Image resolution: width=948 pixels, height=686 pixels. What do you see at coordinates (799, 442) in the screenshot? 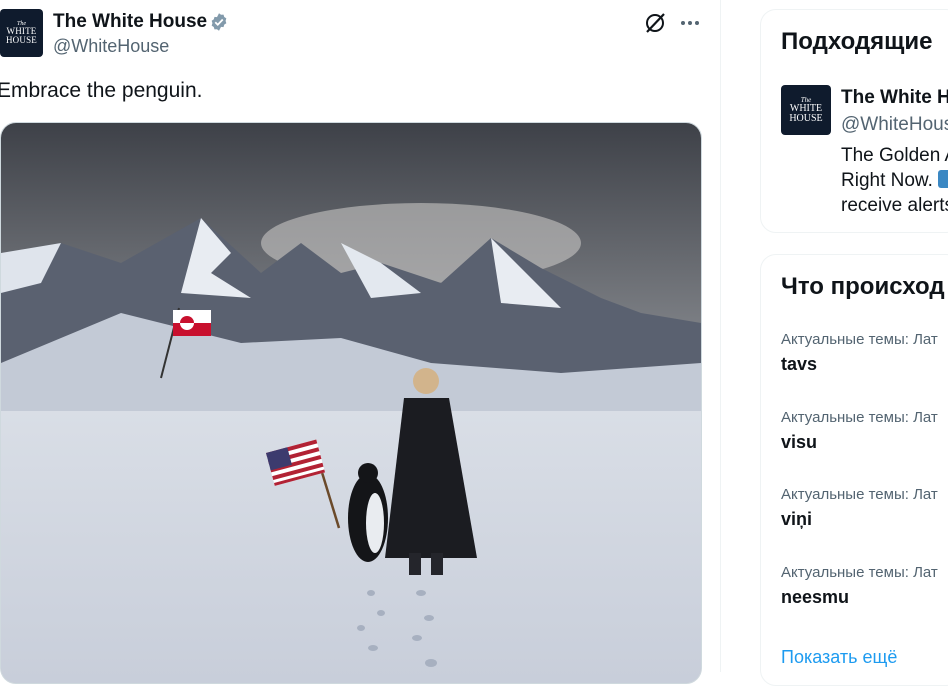
I see `trend-name: visu` at bounding box center [799, 442].